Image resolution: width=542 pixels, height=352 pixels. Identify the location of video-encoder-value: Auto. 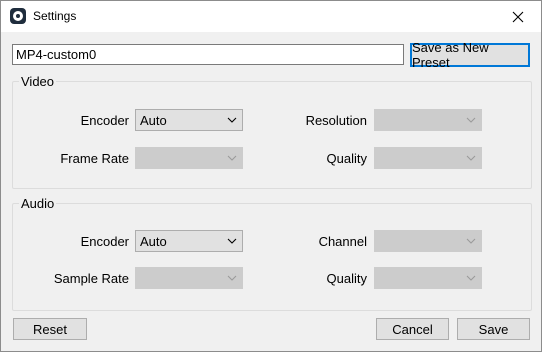
(153, 120).